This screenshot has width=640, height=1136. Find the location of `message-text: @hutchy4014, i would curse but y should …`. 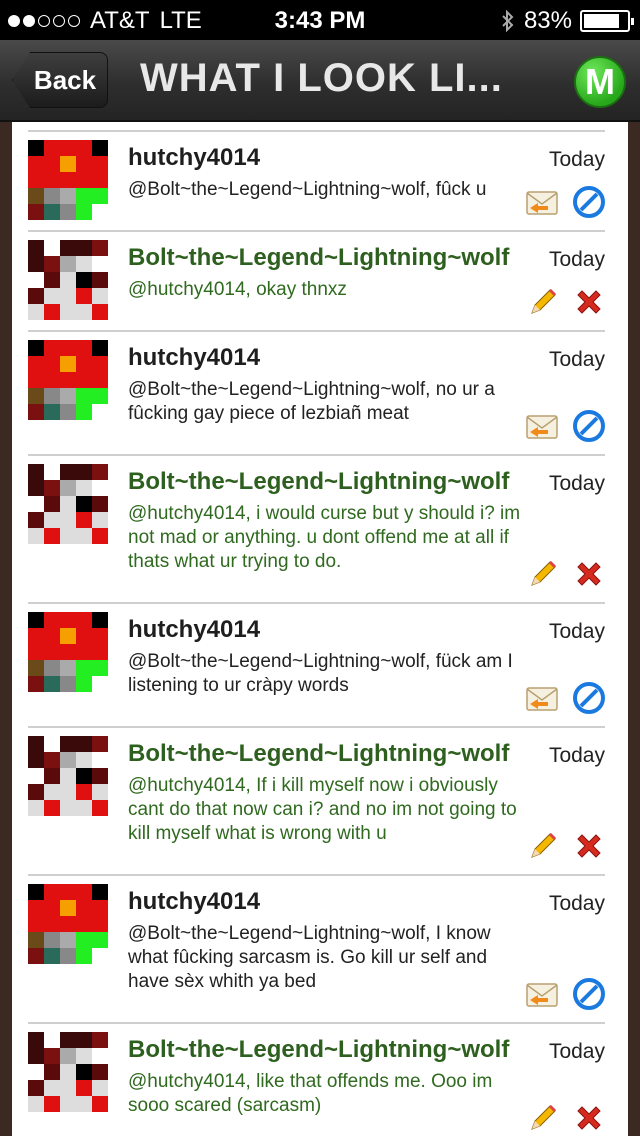

message-text: @hutchy4014, i would curse but y should … is located at coordinates (324, 537).